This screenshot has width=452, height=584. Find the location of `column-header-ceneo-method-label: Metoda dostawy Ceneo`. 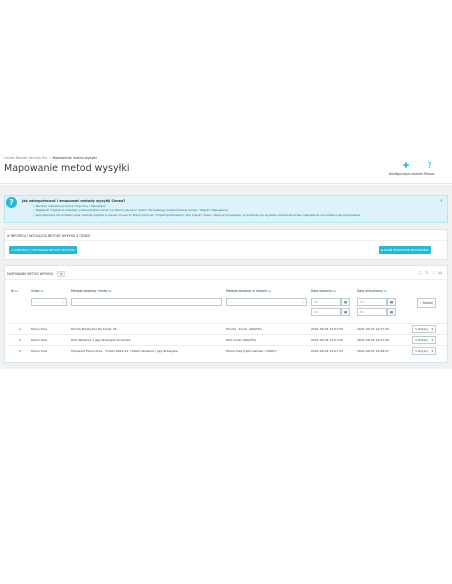

column-header-ceneo-method-label: Metoda dostawy Ceneo is located at coordinates (89, 291).